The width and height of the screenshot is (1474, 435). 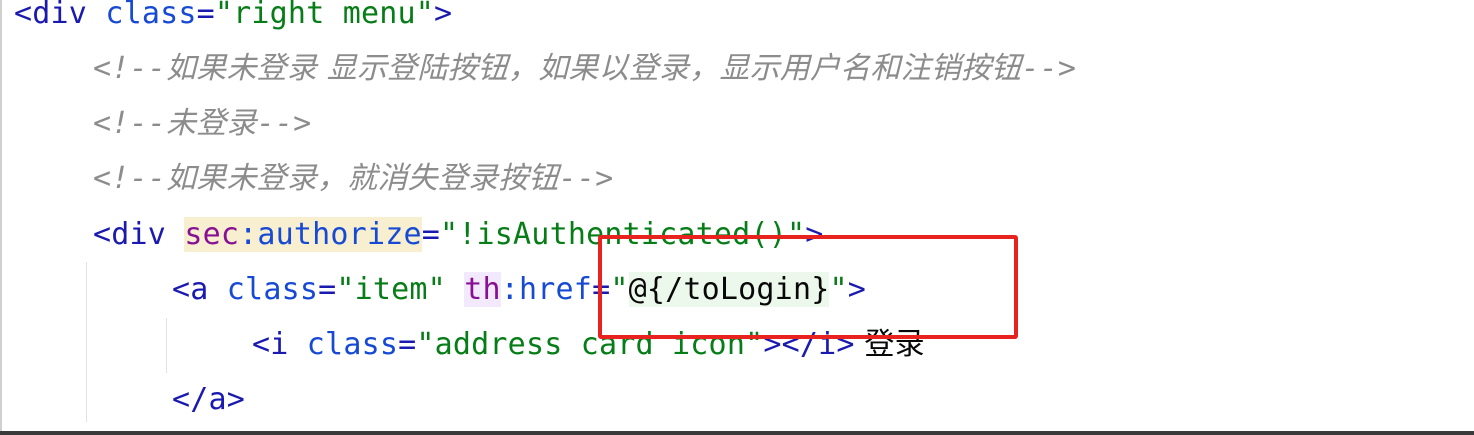 What do you see at coordinates (737, 433) in the screenshot?
I see `bottom-border` at bounding box center [737, 433].